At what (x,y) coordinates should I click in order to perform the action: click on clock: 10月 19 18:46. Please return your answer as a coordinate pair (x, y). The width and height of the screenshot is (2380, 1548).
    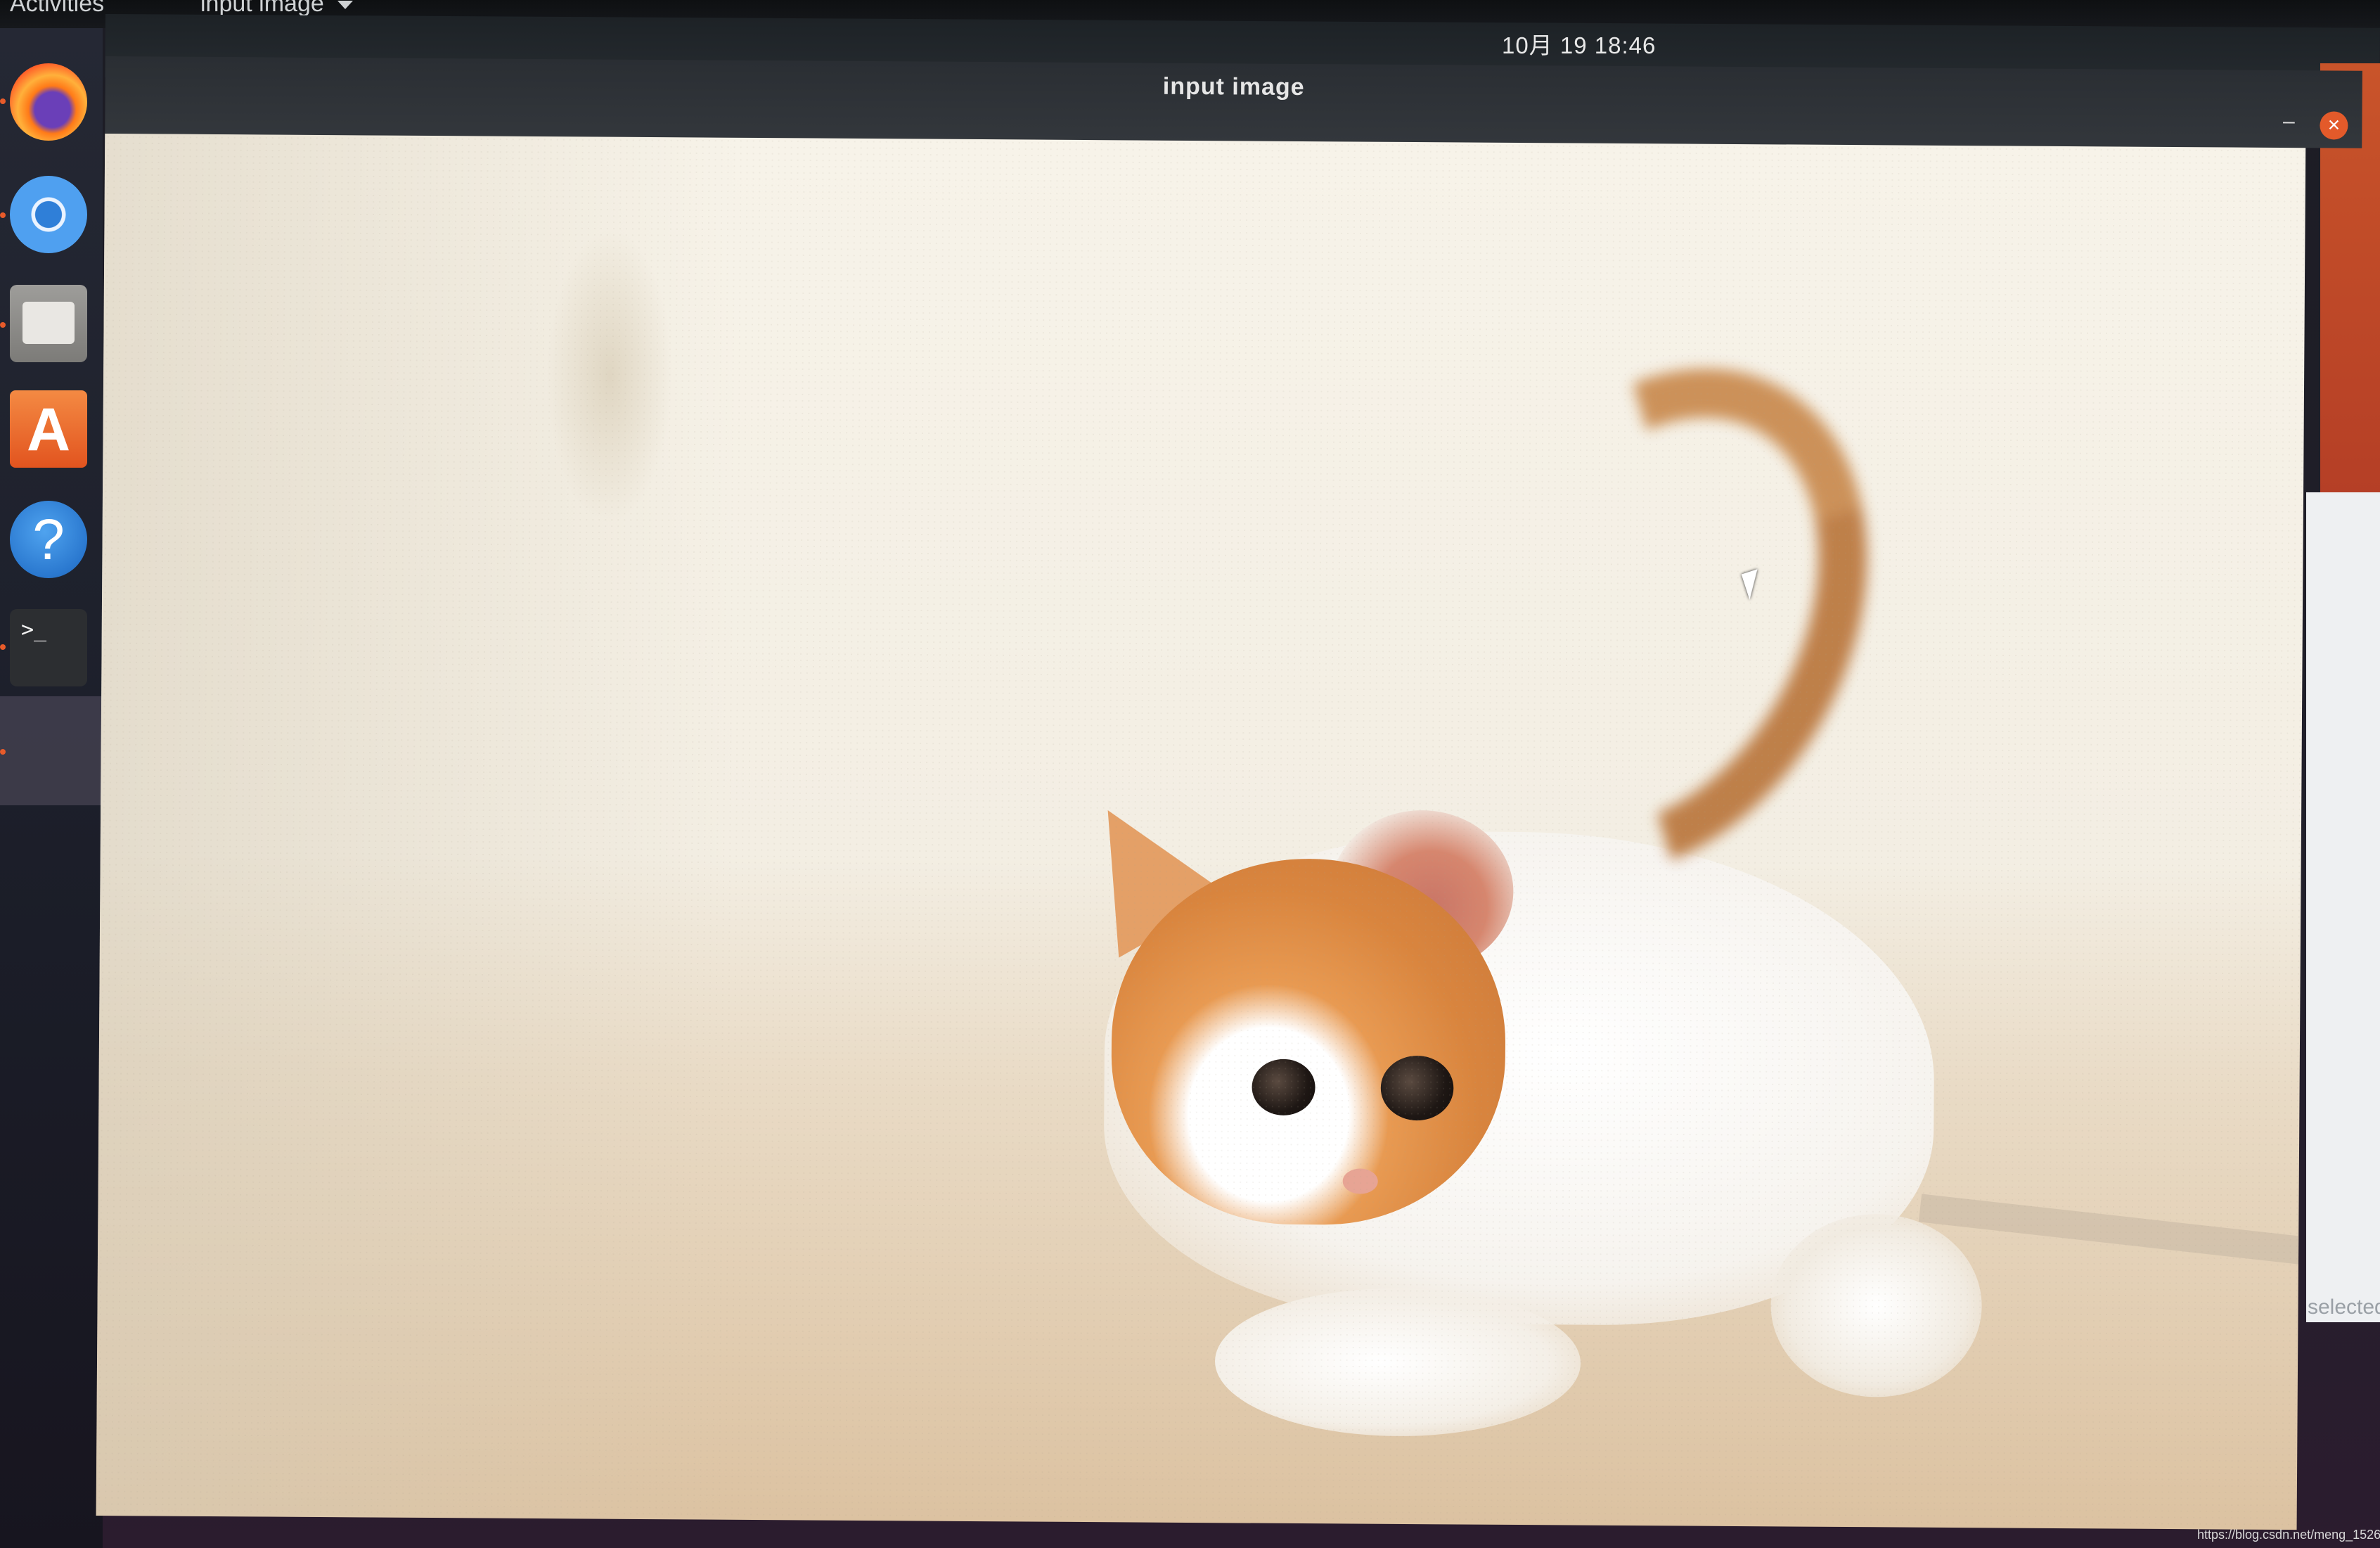
    Looking at the image, I should click on (1579, 43).